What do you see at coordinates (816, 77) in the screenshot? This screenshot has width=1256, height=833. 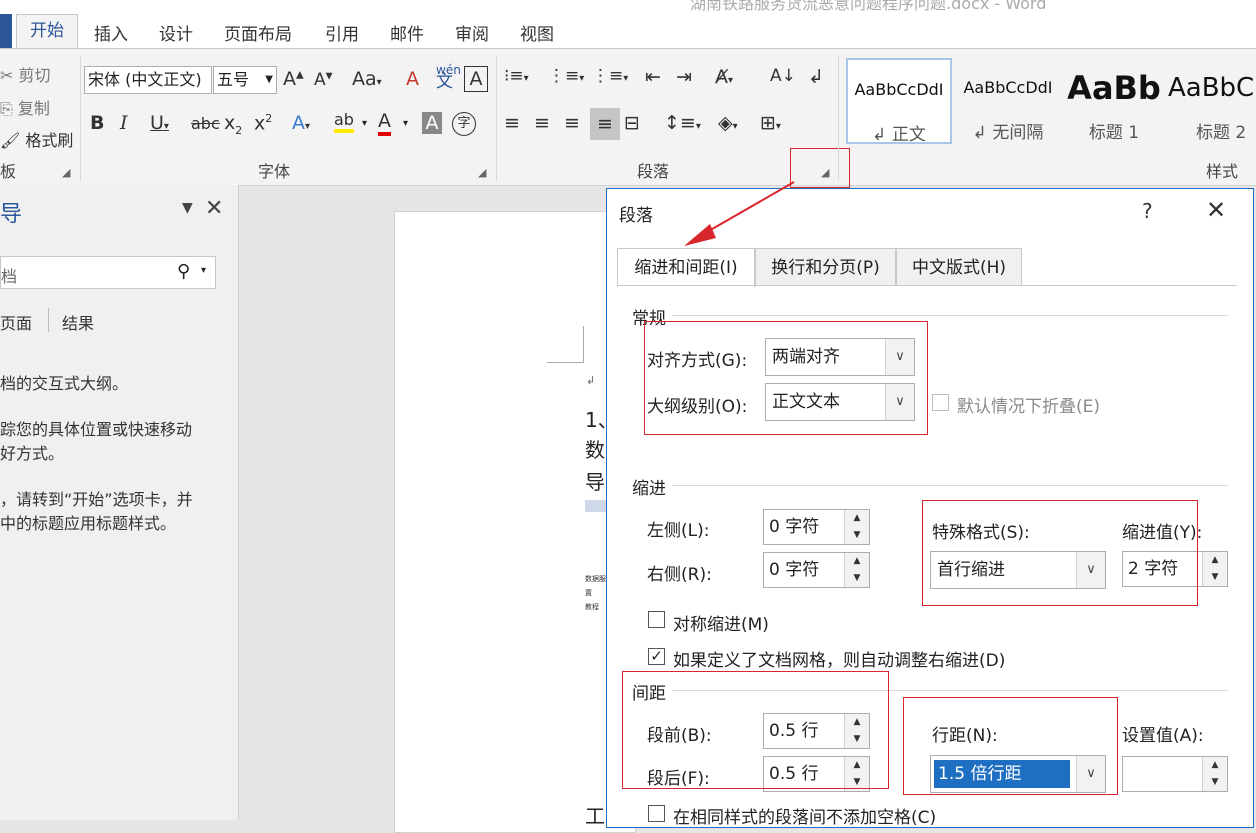 I see `show-marks-icon: ↲` at bounding box center [816, 77].